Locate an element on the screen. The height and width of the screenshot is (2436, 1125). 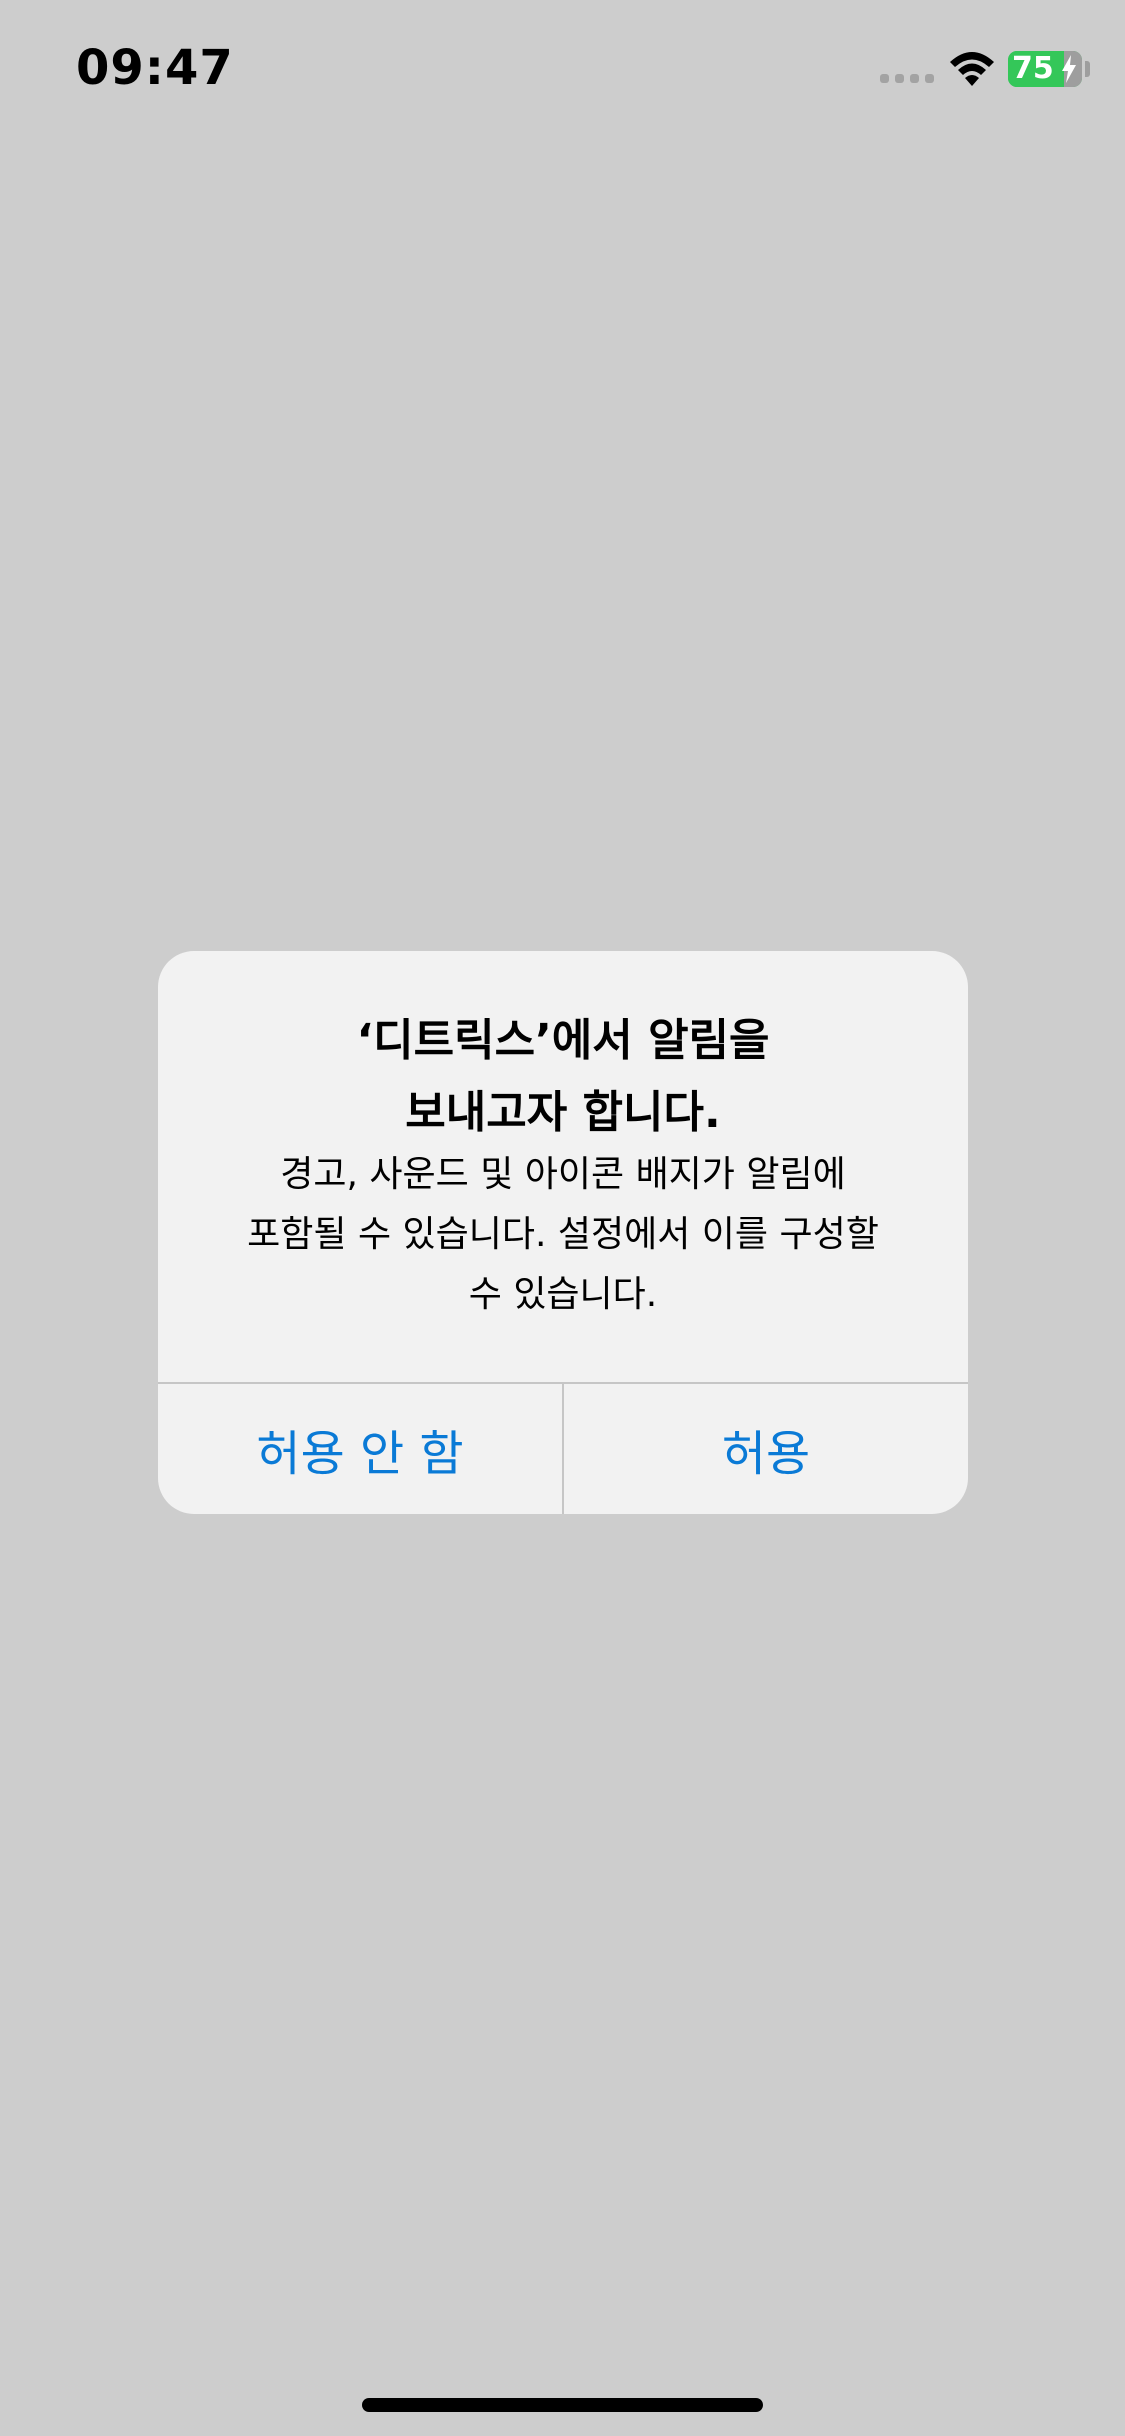
allow-button: 허용 is located at coordinates (766, 1449).